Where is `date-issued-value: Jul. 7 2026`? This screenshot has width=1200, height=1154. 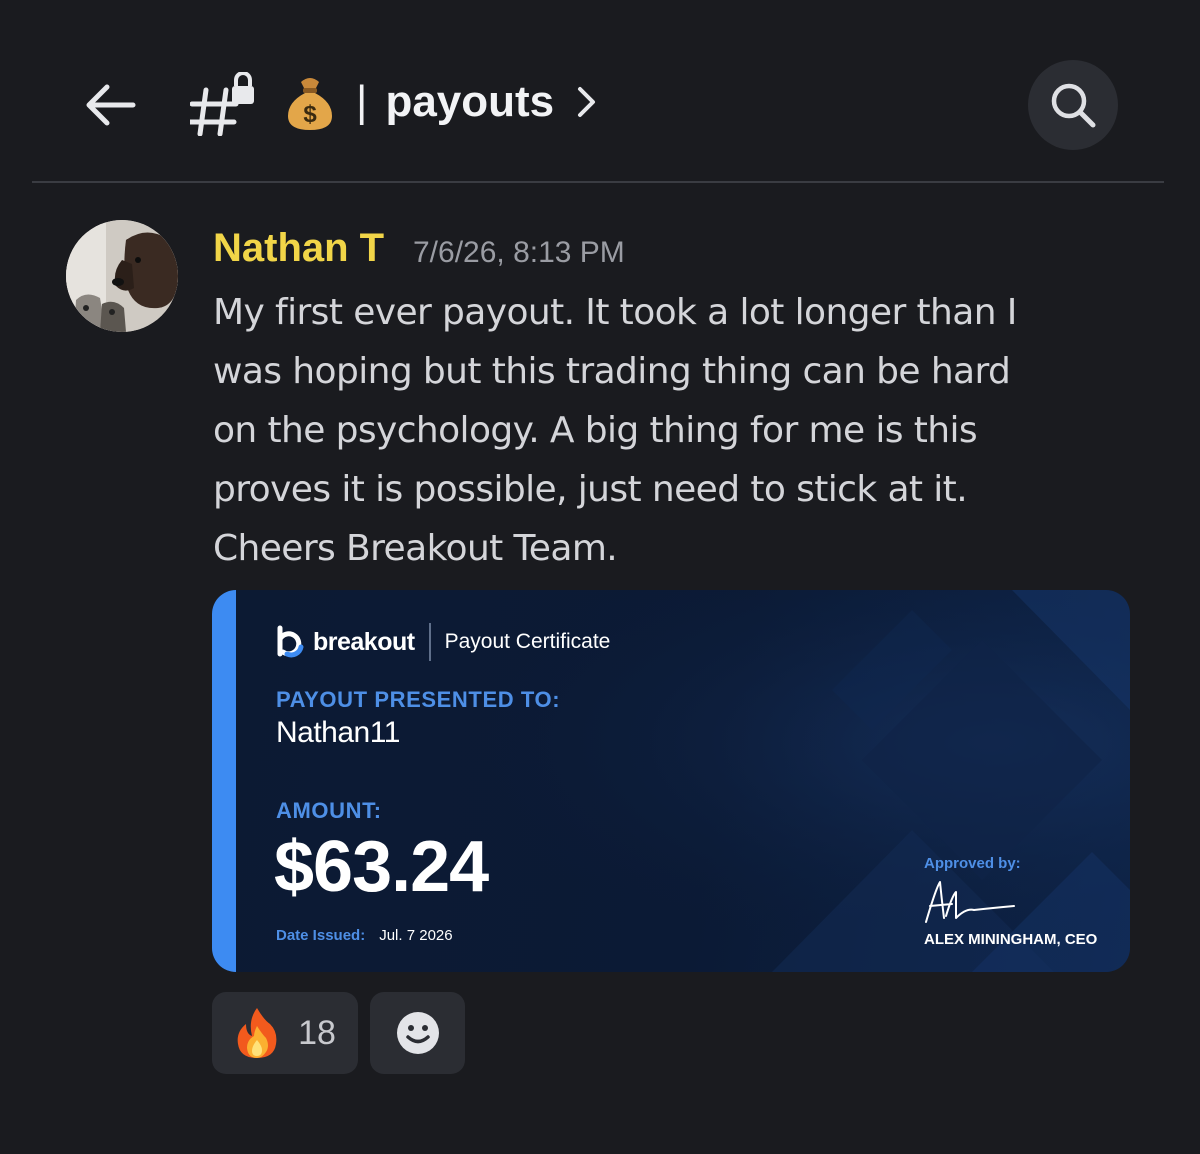 date-issued-value: Jul. 7 2026 is located at coordinates (416, 935).